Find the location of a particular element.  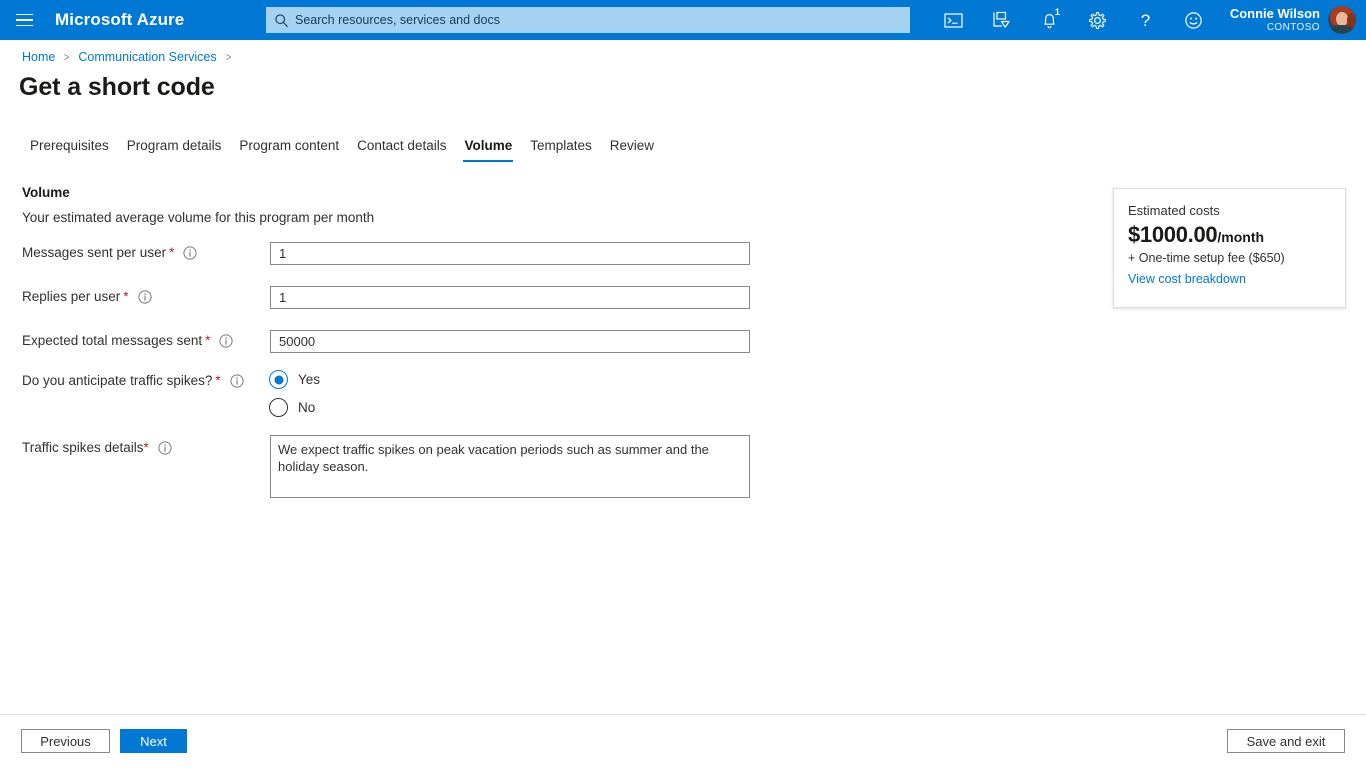

notifications-bell-icon: 1 is located at coordinates (1050, 20).